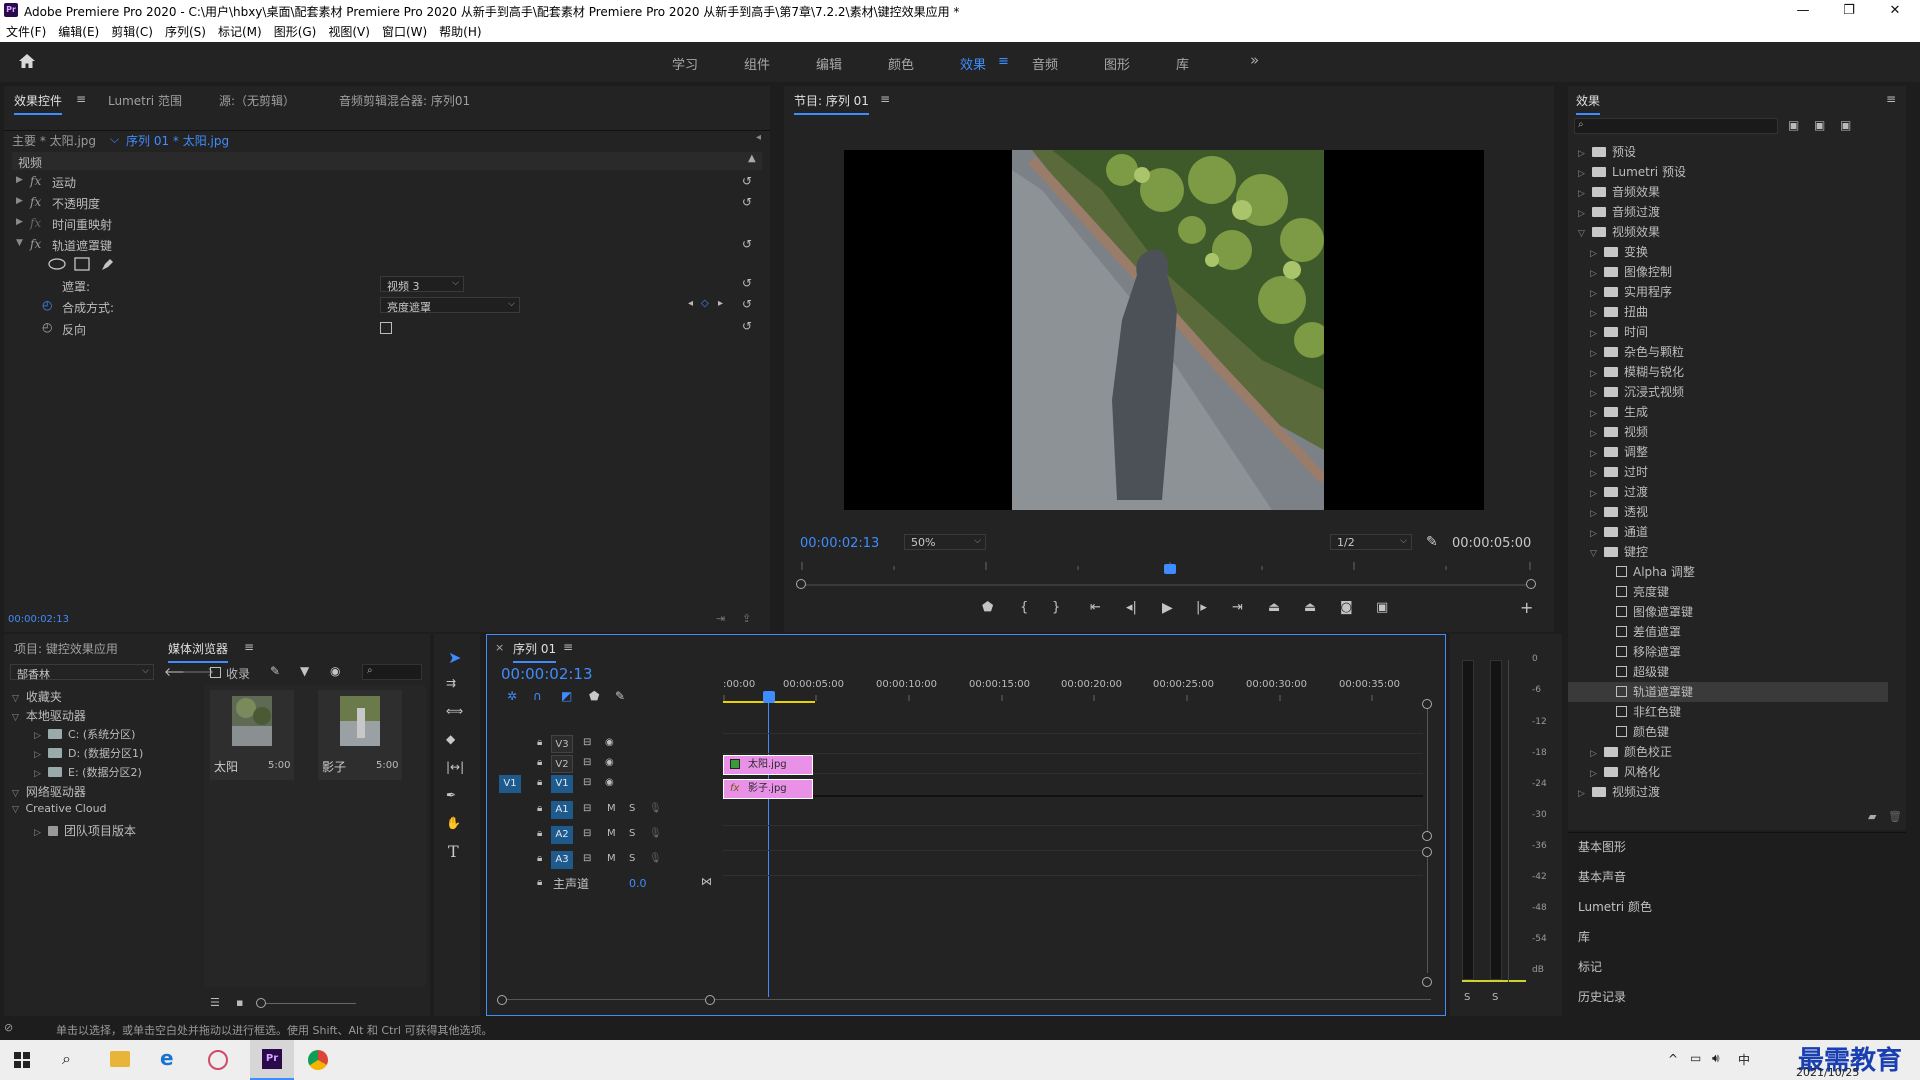 The width and height of the screenshot is (1920, 1080). I want to click on reverse-checkbox, so click(386, 328).